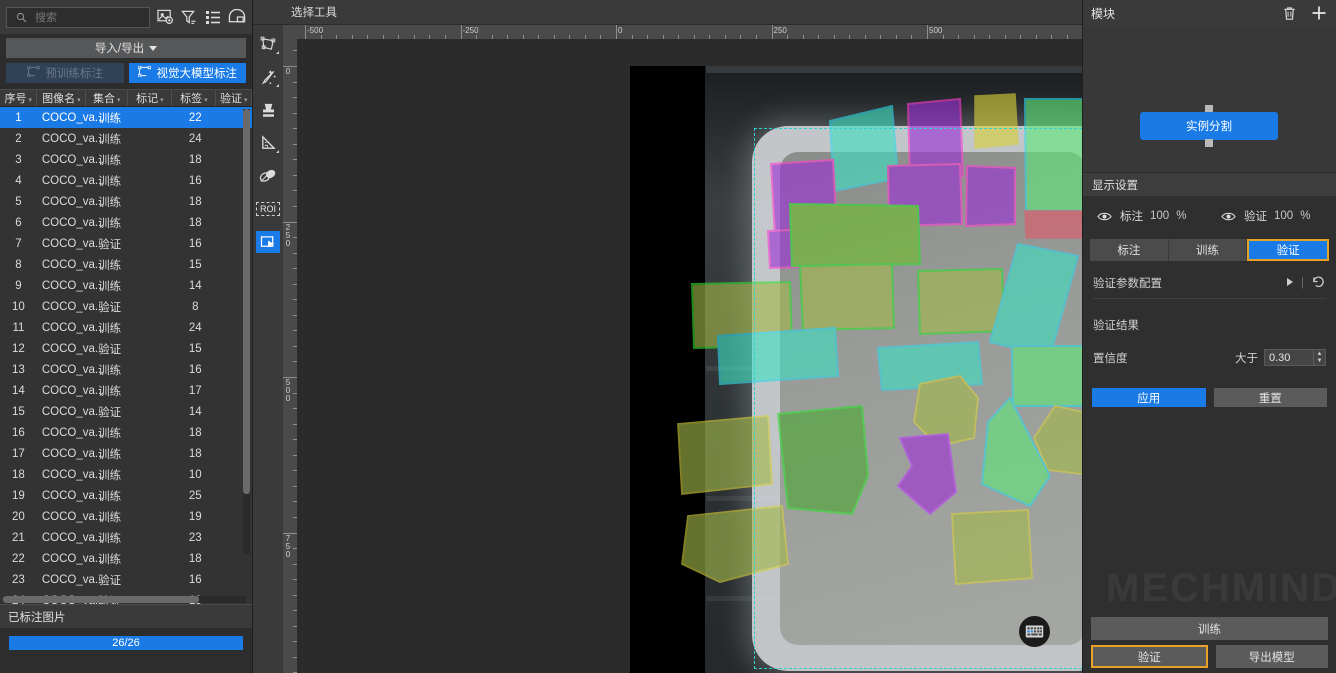 The image size is (1336, 673). Describe the element at coordinates (1209, 283) in the screenshot. I see `validation-param-config-row: 验证参数配置 |` at that location.